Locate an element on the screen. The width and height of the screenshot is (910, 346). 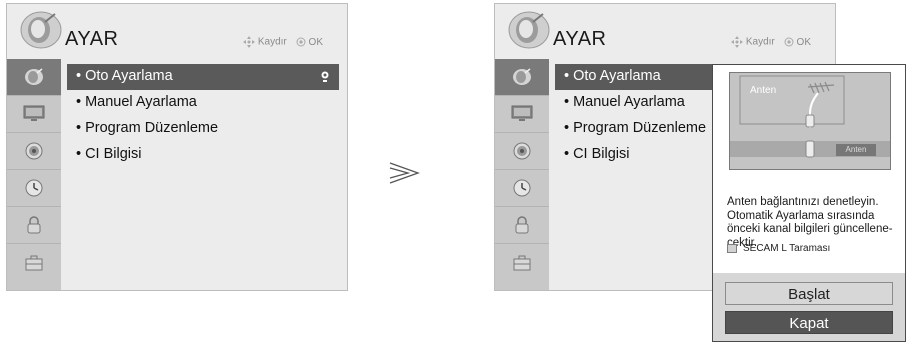
instruction-line: Anten bağlantınızı denetleyin. is located at coordinates (803, 202).